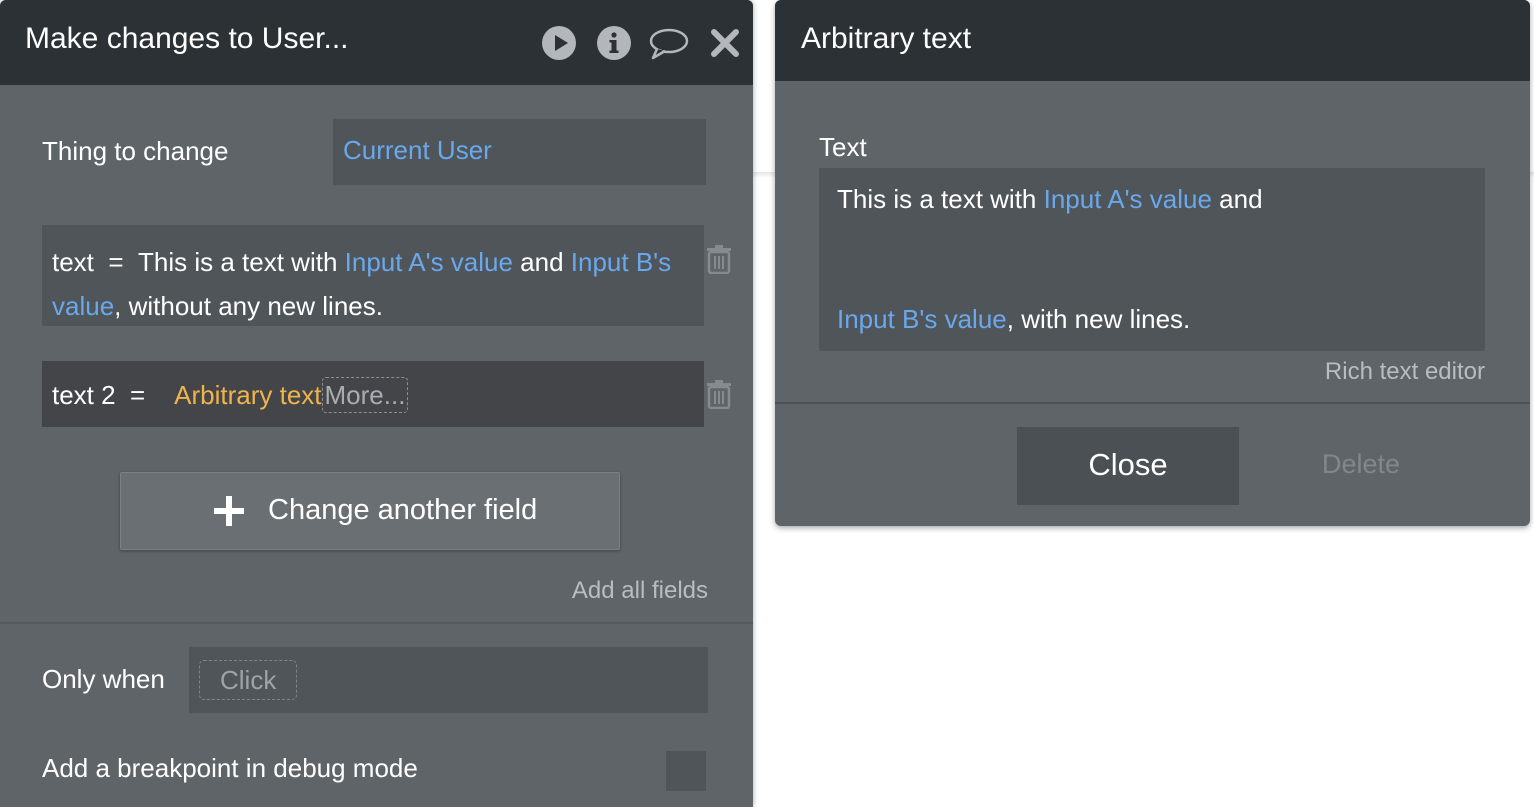 This screenshot has height=807, width=1534. I want to click on close-button-label: Close, so click(1128, 464).